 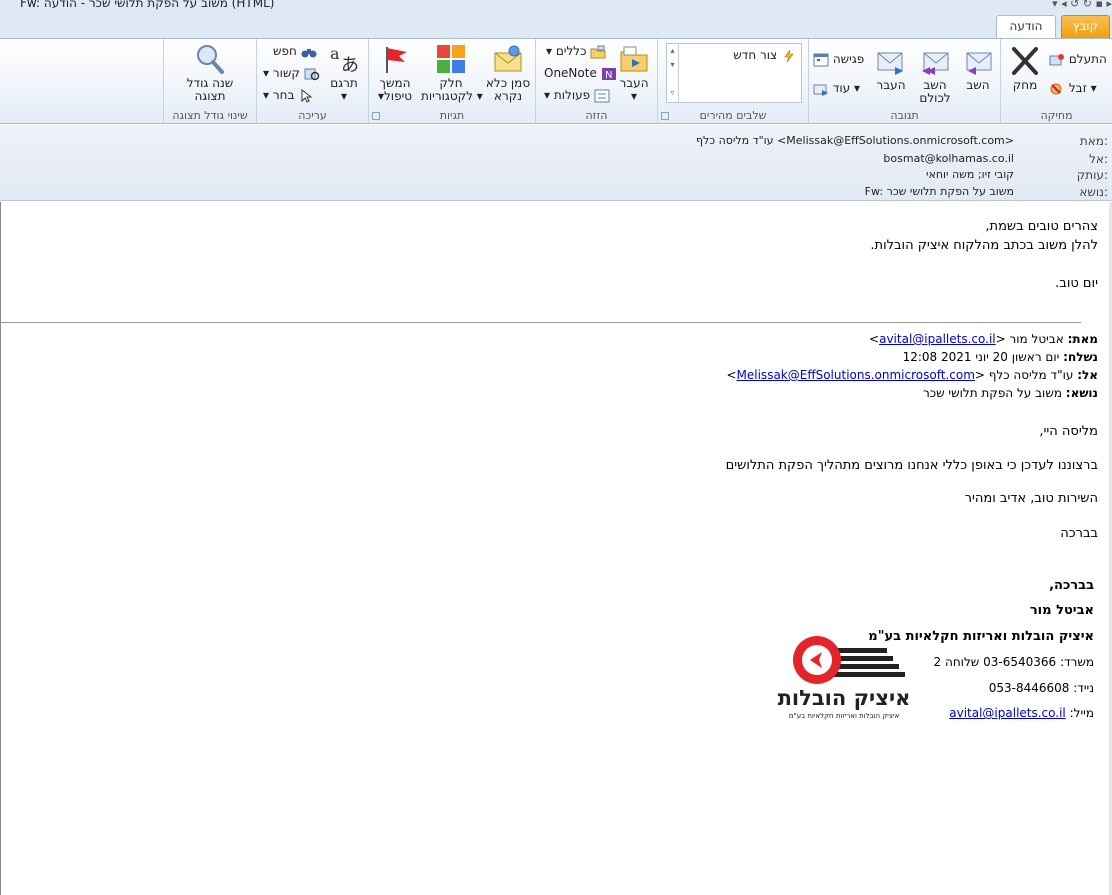 What do you see at coordinates (1025, 61) in the screenshot?
I see `delete-x-icon` at bounding box center [1025, 61].